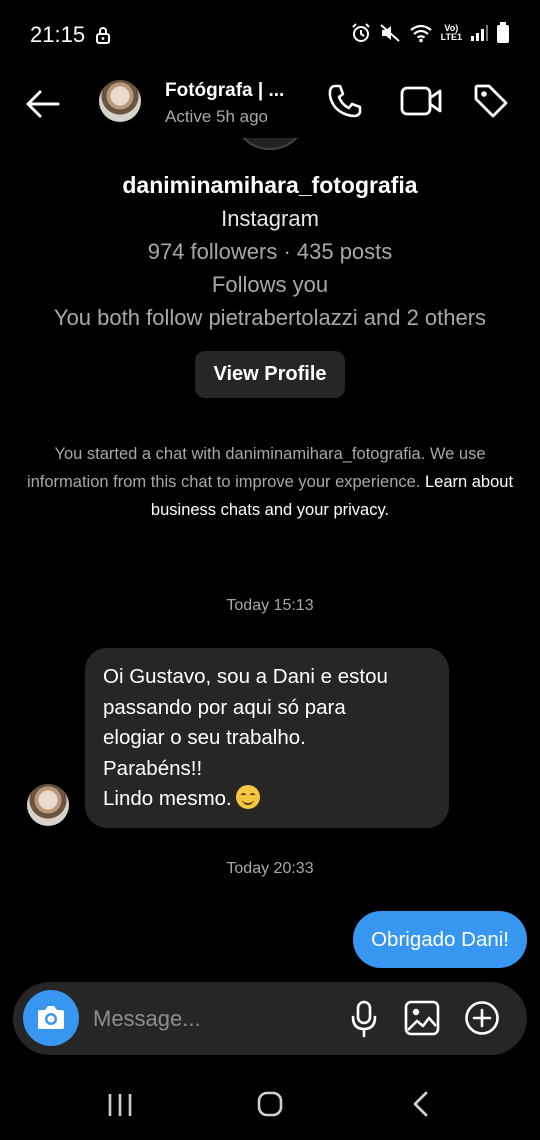 The width and height of the screenshot is (540, 1140). I want to click on status-bar: 21:15 Vo) LTE1, so click(270, 35).